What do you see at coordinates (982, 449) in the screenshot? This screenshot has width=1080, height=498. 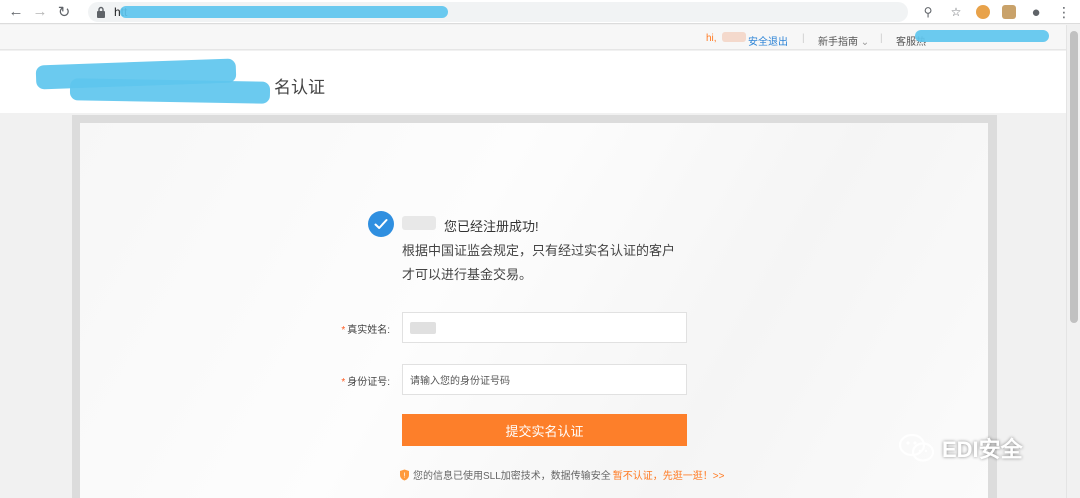 I see `watermark-text: EDI安全` at bounding box center [982, 449].